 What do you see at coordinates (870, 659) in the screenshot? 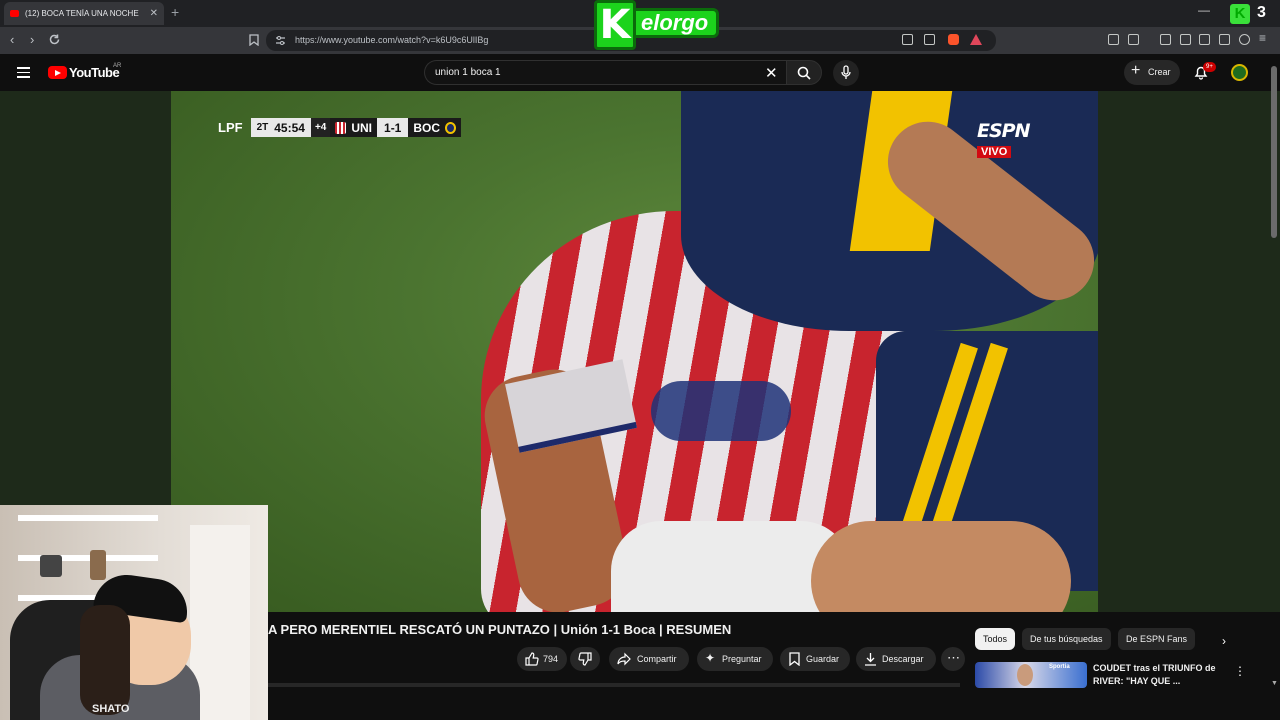
I see `download-icon` at bounding box center [870, 659].